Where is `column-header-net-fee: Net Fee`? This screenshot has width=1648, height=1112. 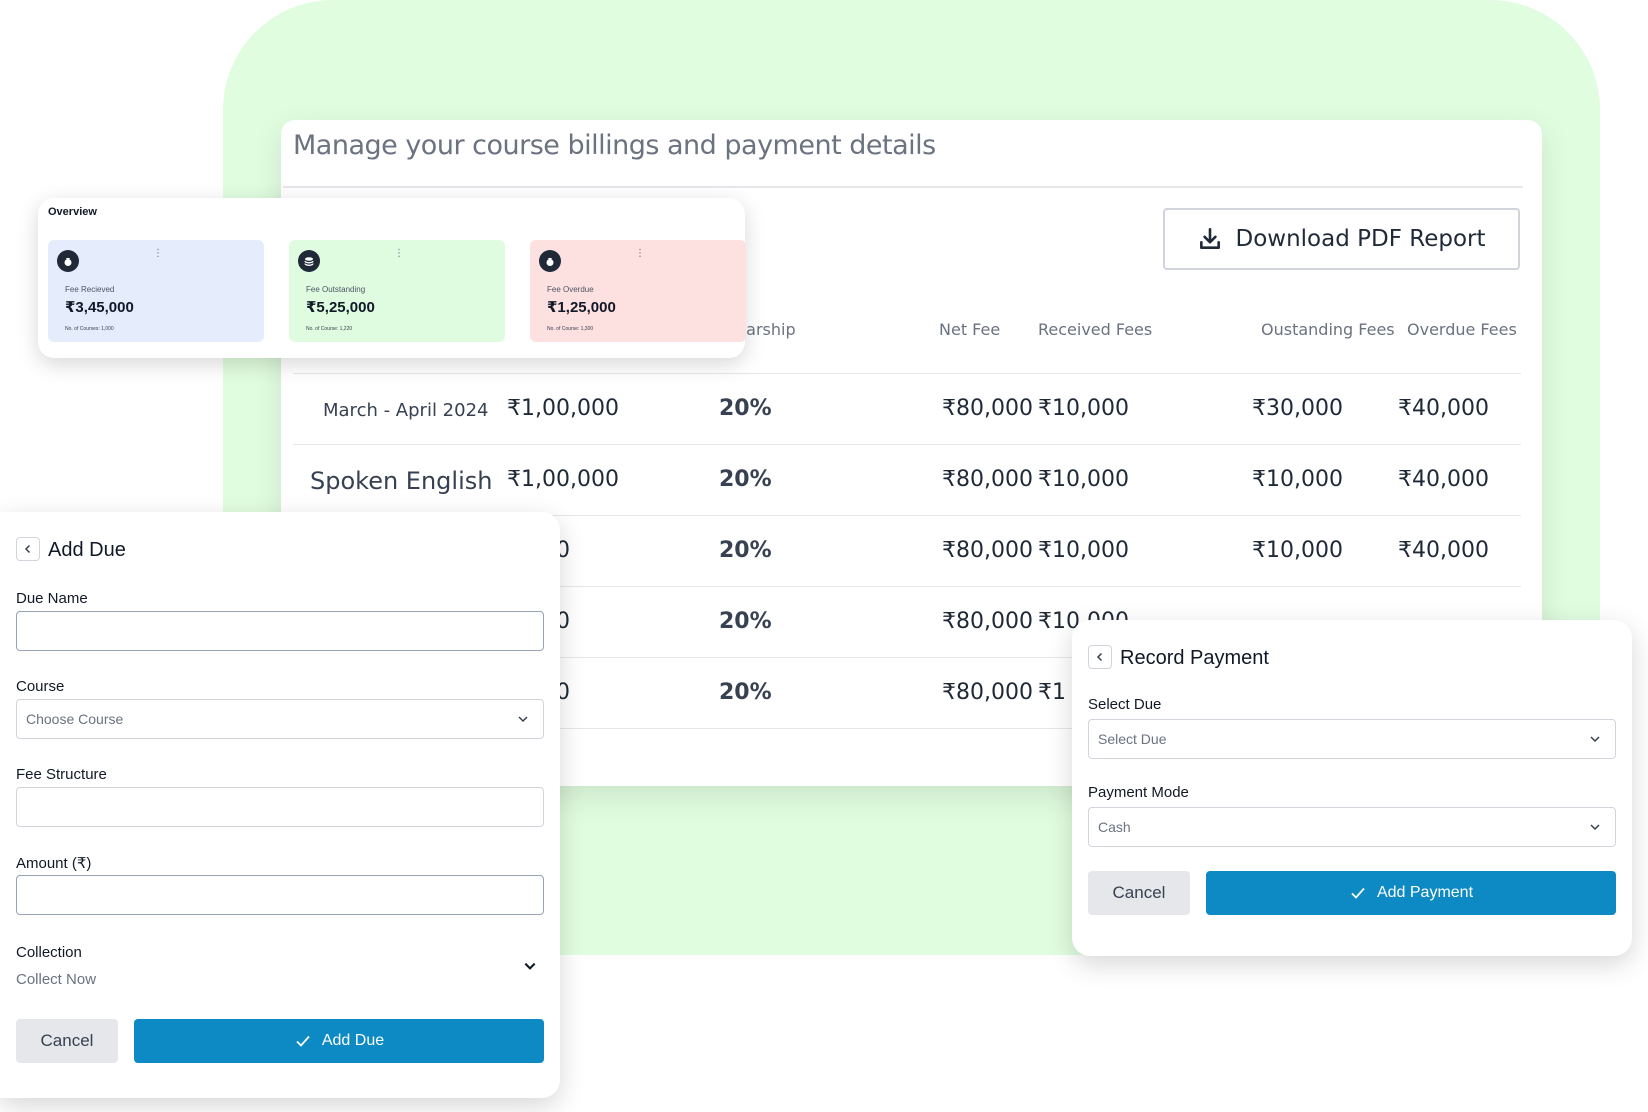
column-header-net-fee: Net Fee is located at coordinates (970, 329).